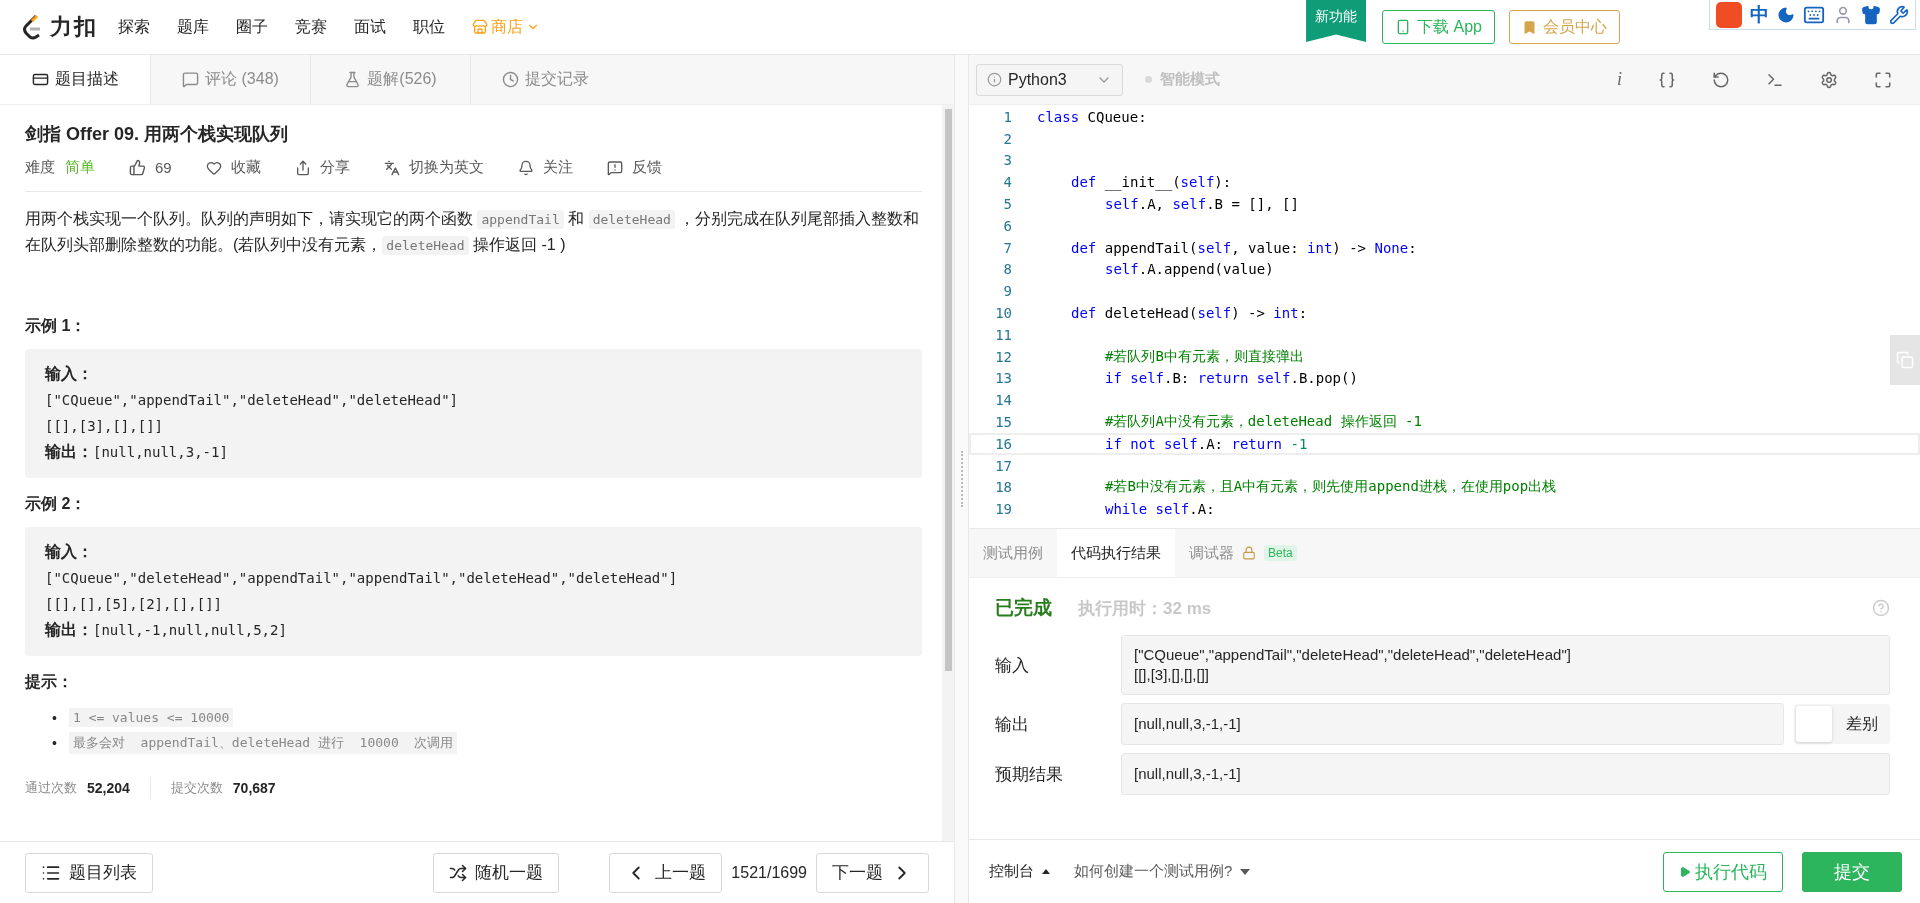 Image resolution: width=1920 pixels, height=903 pixels. Describe the element at coordinates (1842, 724) in the screenshot. I see `diff-toggle: 差别` at that location.